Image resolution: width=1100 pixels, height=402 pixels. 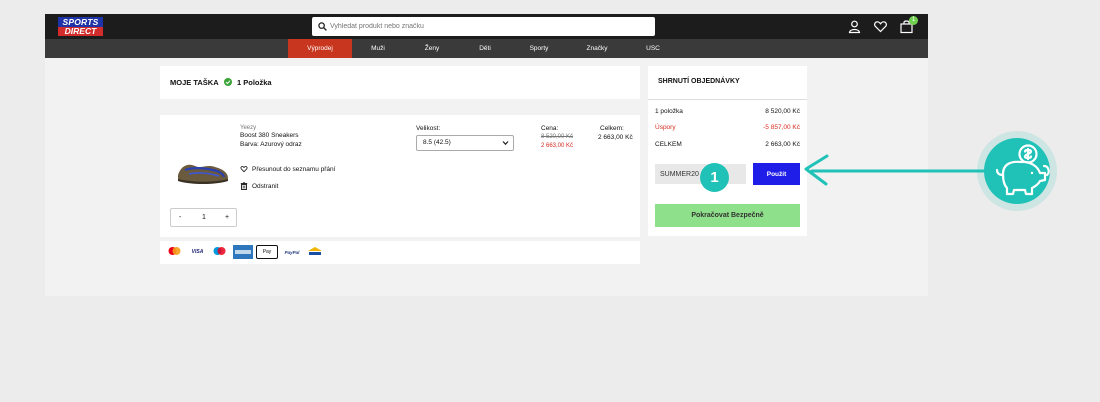 What do you see at coordinates (180, 217) in the screenshot?
I see `qty-decrease-button: -` at bounding box center [180, 217].